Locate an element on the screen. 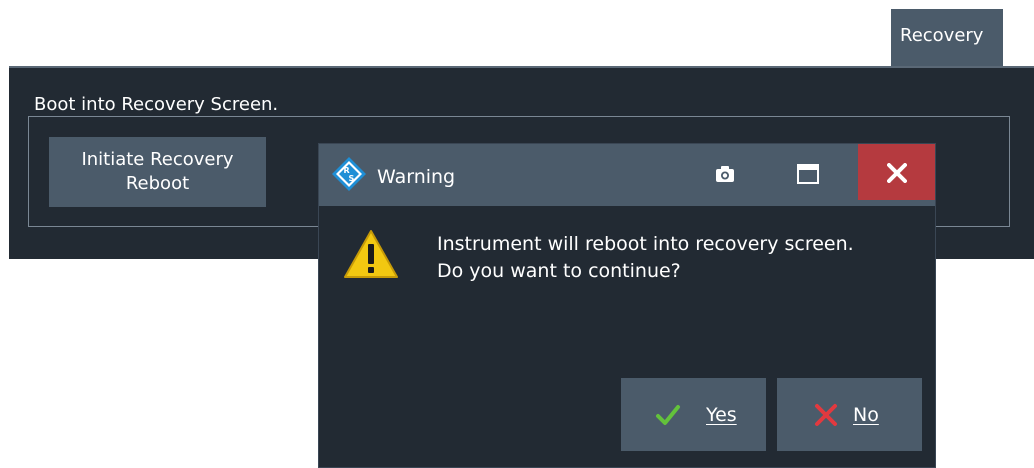 This screenshot has height=468, width=1034. dialog-titlebar: R S Warning is located at coordinates (627, 175).